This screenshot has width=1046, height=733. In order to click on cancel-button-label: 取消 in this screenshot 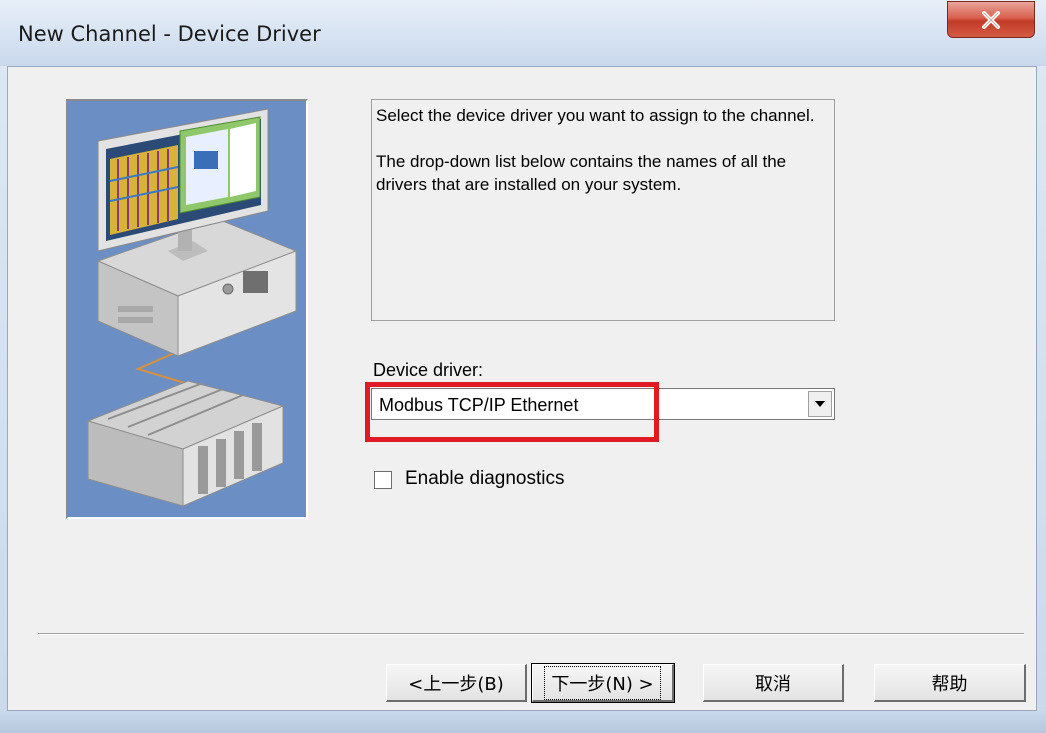, I will do `click(773, 684)`.